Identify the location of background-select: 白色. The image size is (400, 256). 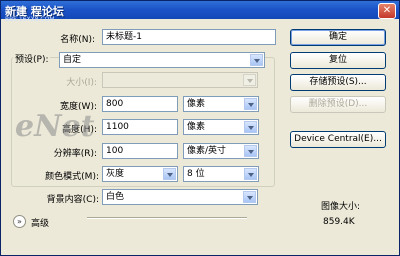
(180, 197).